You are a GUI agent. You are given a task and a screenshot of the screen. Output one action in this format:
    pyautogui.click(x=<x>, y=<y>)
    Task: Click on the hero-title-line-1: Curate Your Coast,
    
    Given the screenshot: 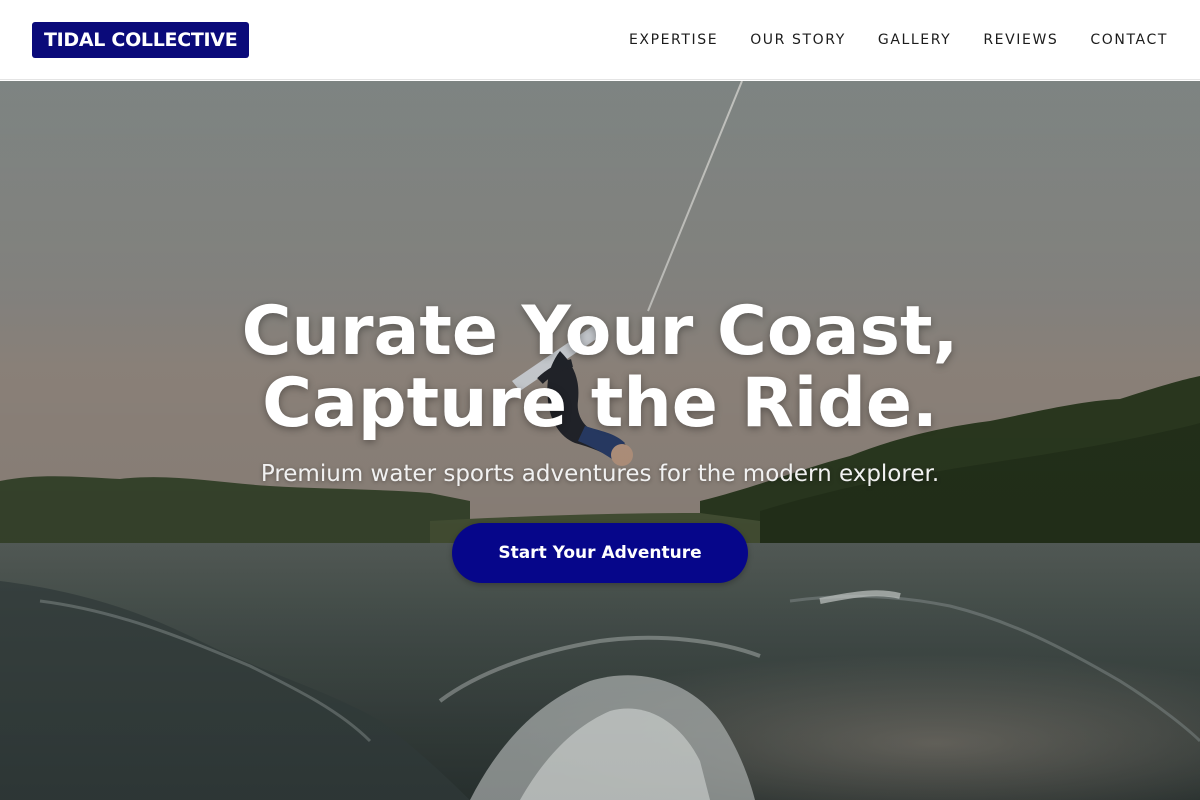 What is the action you would take?
    pyautogui.click(x=600, y=331)
    